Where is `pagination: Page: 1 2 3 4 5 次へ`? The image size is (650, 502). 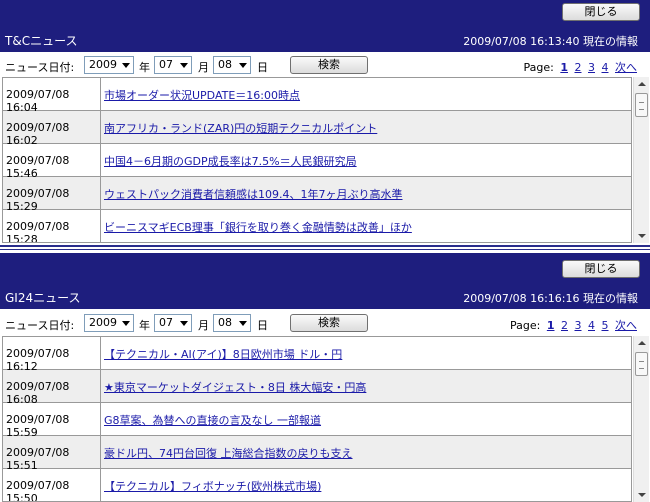
pagination: Page: 1 2 3 4 5 次へ is located at coordinates (573, 325).